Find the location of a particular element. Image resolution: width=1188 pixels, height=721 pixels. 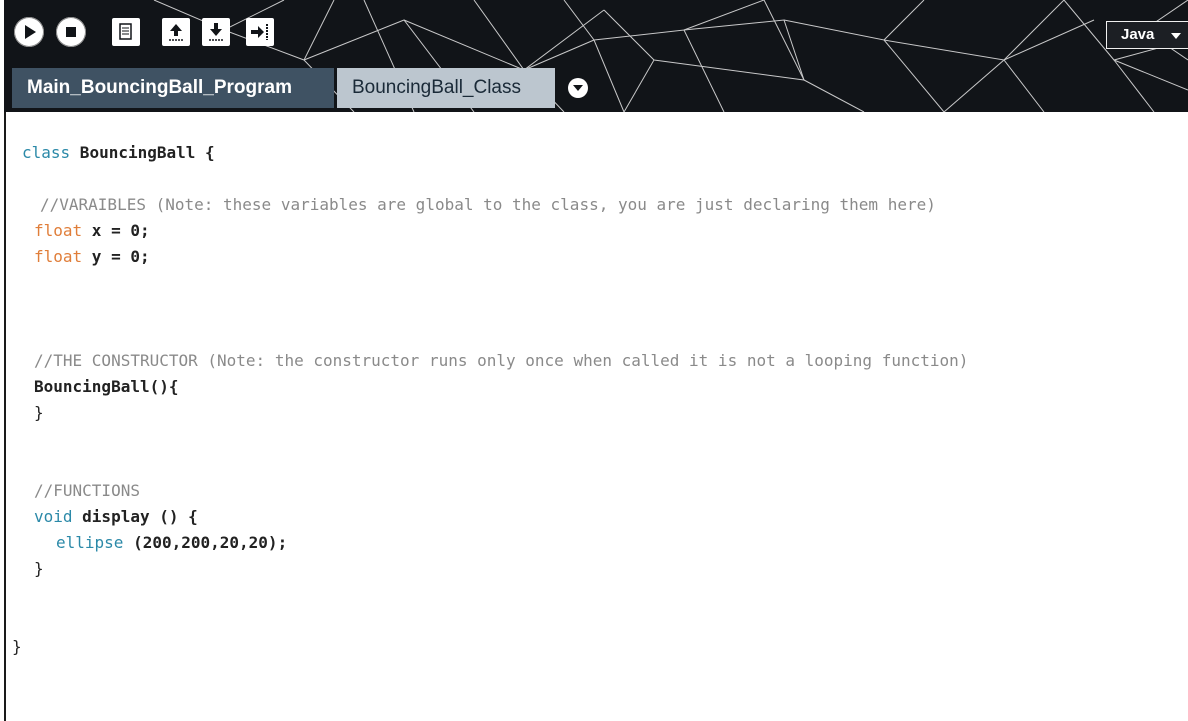

code-line: BouncingBall(){ is located at coordinates (106, 387).